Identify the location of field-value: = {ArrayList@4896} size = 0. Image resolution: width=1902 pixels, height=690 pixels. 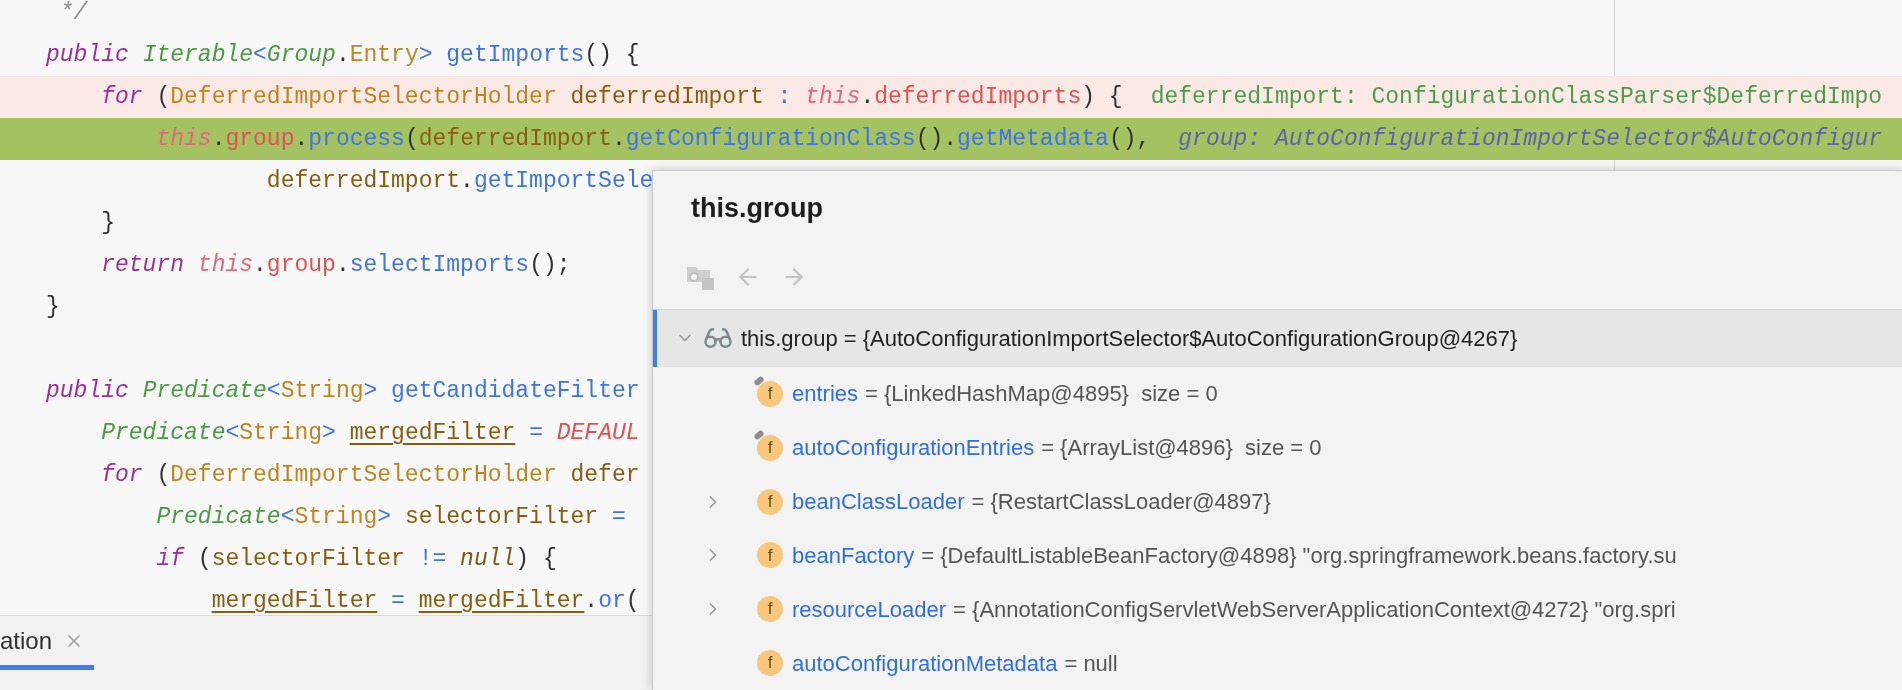
(1181, 448).